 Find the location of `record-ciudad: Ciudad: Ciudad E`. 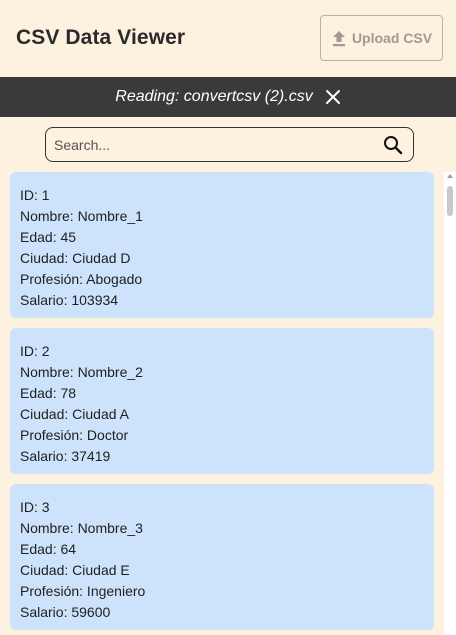

record-ciudad: Ciudad: Ciudad E is located at coordinates (75, 570).